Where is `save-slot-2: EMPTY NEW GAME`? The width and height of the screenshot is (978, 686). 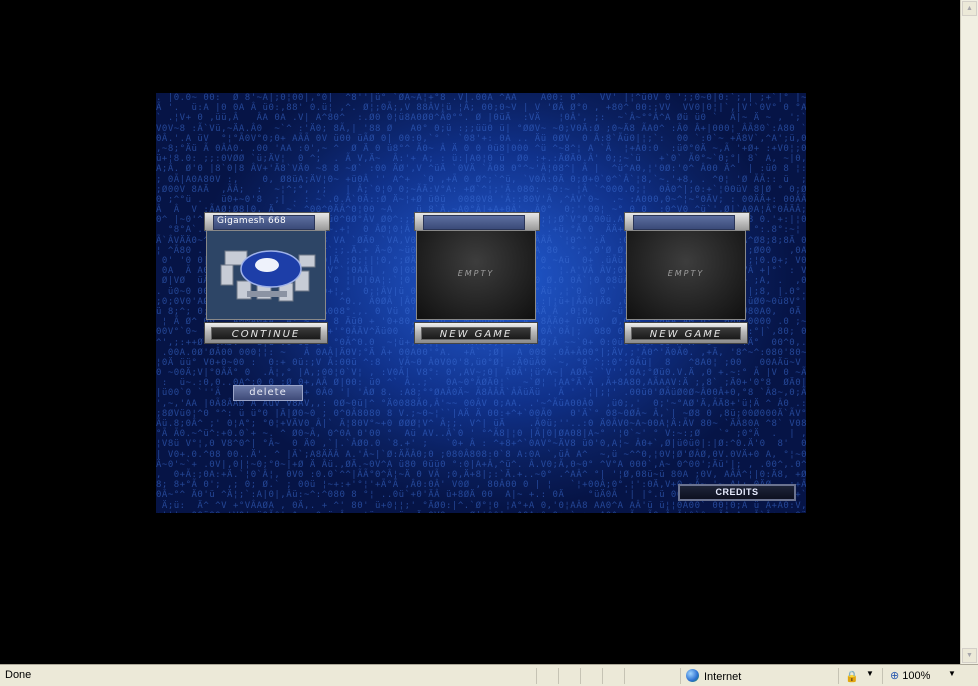
save-slot-2: EMPTY NEW GAME is located at coordinates (477, 280).